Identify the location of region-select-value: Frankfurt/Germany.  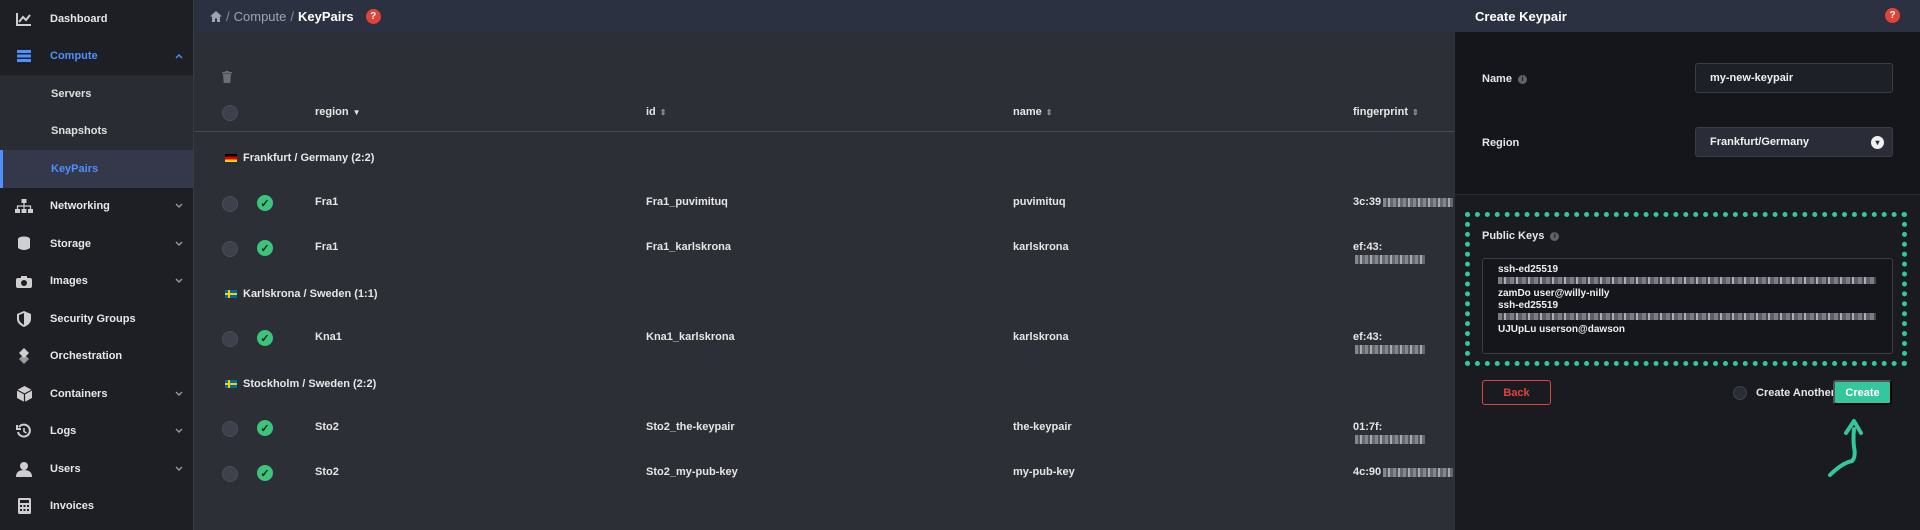
(1760, 142).